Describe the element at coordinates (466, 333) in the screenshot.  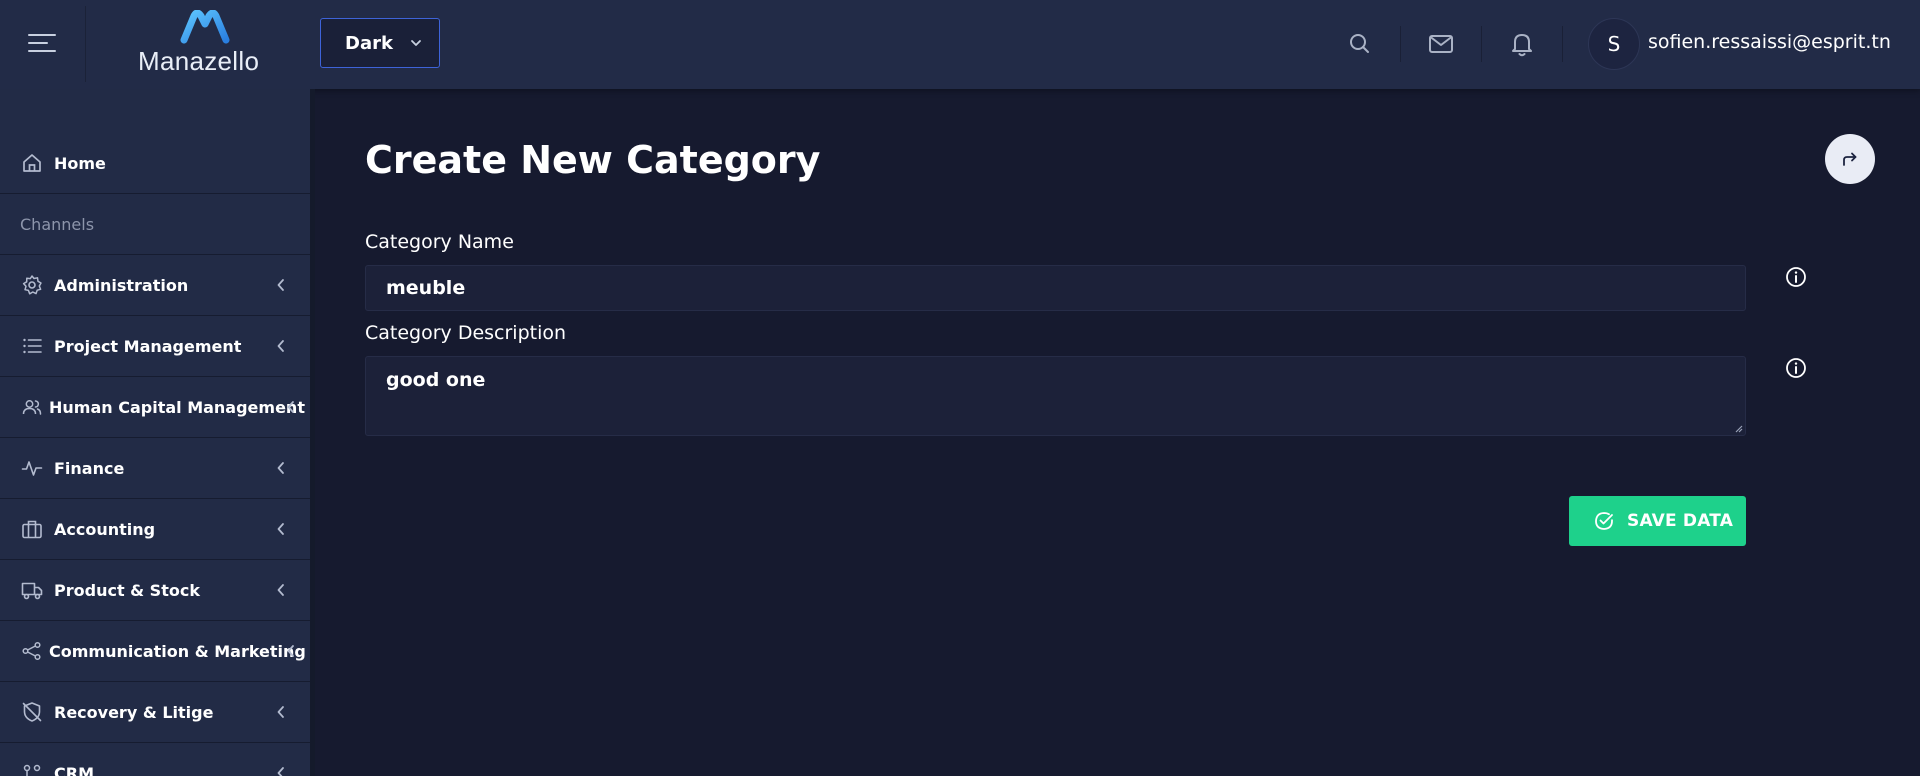
I see `category-description-label: Category Description` at that location.